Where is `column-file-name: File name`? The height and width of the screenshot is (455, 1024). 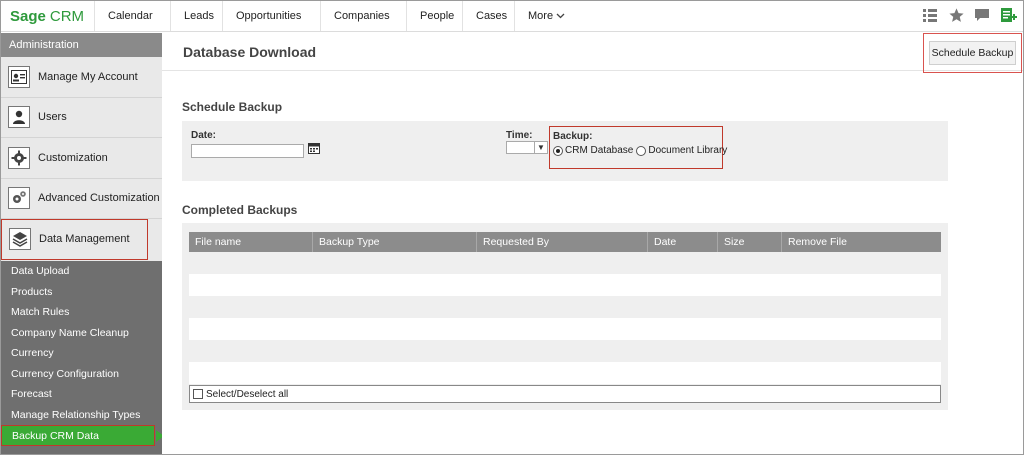 column-file-name: File name is located at coordinates (251, 242).